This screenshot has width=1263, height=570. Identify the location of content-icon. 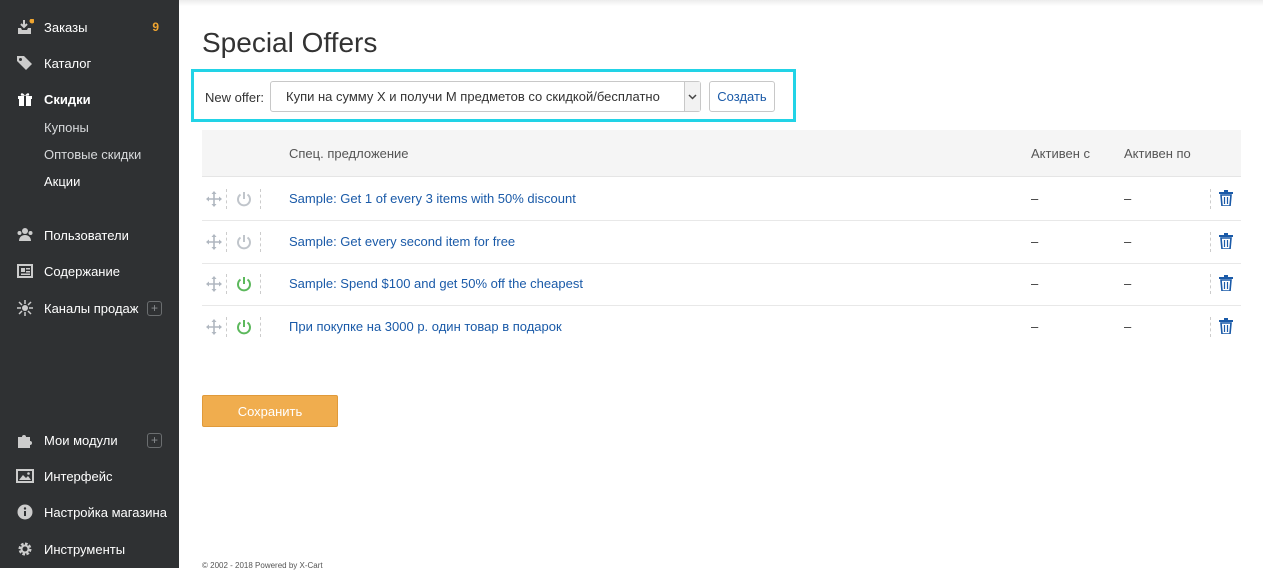
(25, 271).